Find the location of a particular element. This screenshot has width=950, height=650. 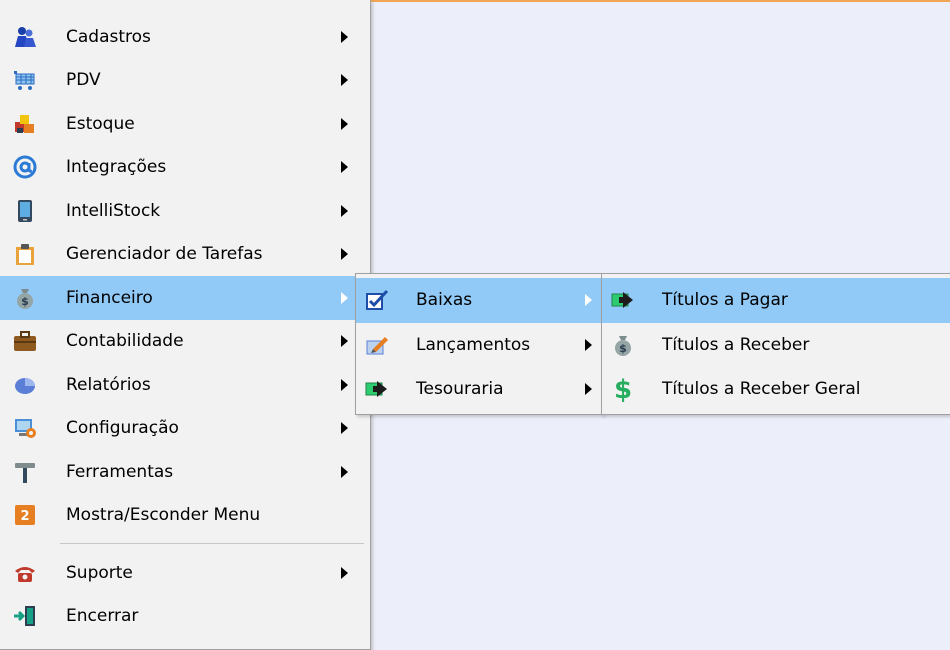

financeiro-submenu: Baixas Lançamentos Tesouraria is located at coordinates (479, 344).